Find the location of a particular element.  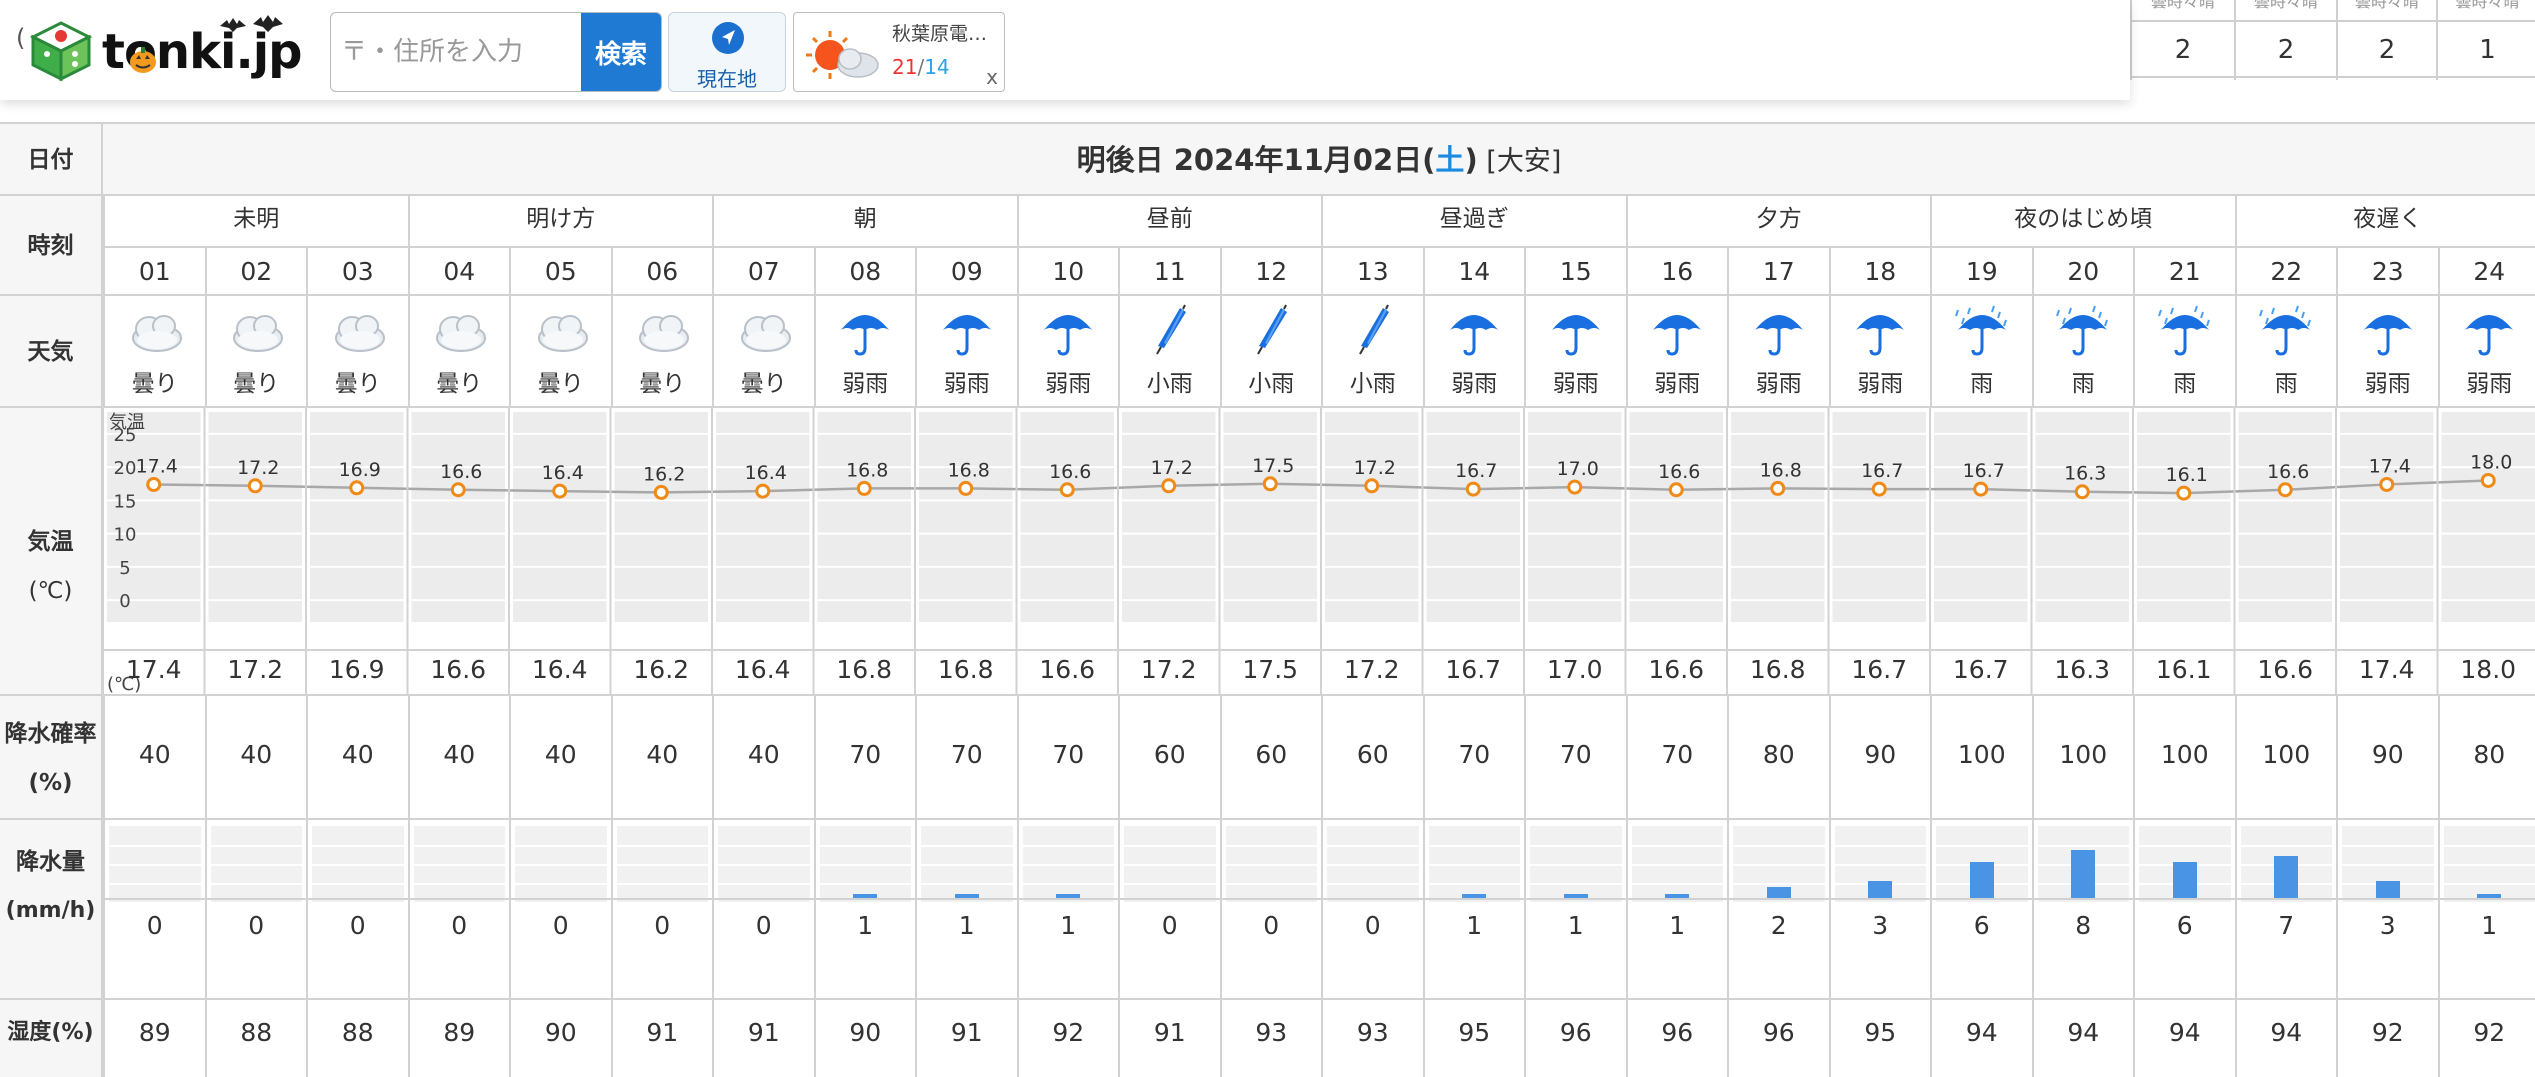

hour-cell: 03 is located at coordinates (357, 271).